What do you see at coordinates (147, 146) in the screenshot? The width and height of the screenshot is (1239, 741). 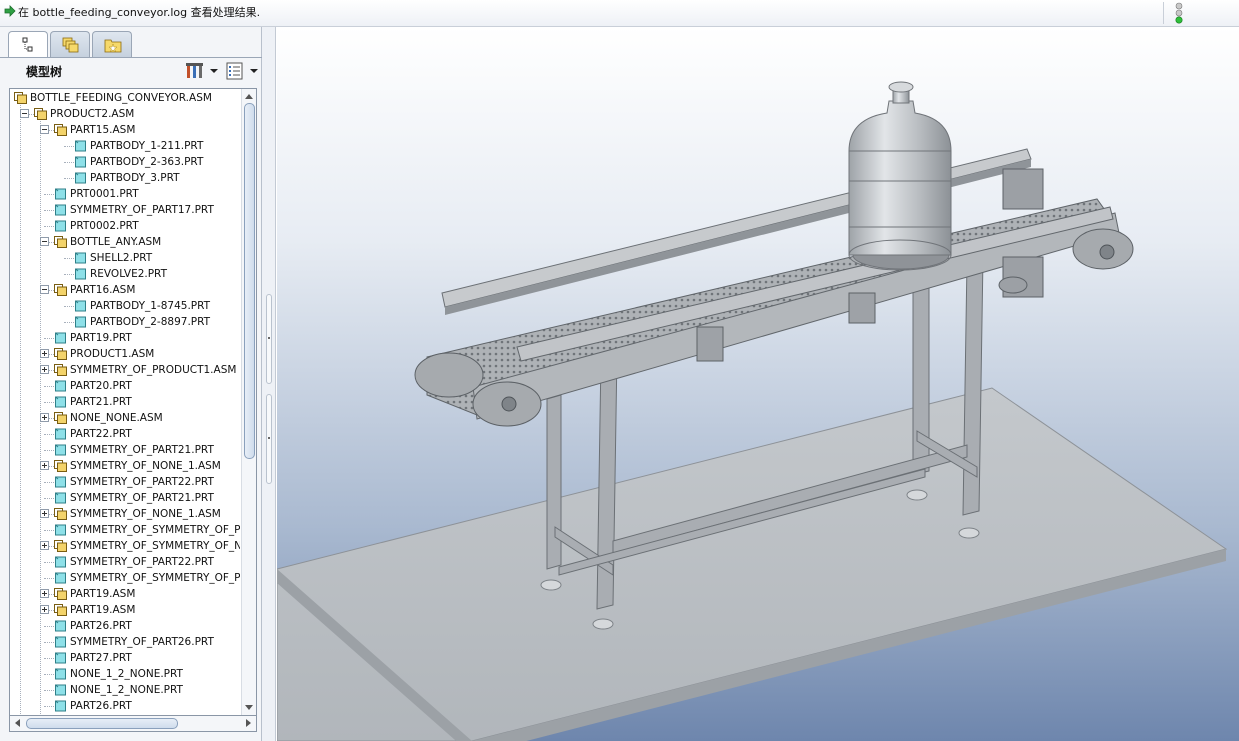 I see `tree-item-label: PARTBODY_1-211.PRT` at bounding box center [147, 146].